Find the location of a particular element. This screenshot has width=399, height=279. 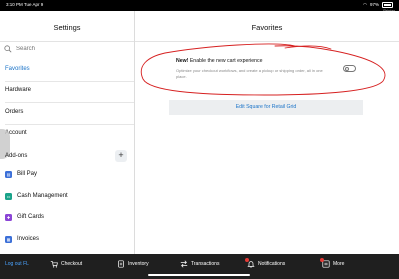

inventory-icon is located at coordinates (121, 263).